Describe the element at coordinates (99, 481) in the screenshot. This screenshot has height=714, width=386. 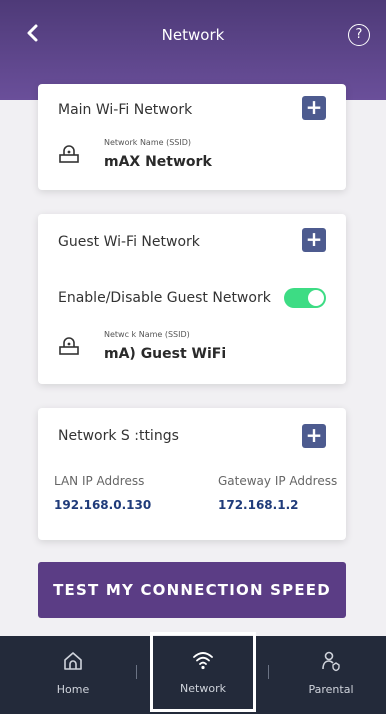
I see `lan-ip-label: LAN IP Address` at that location.